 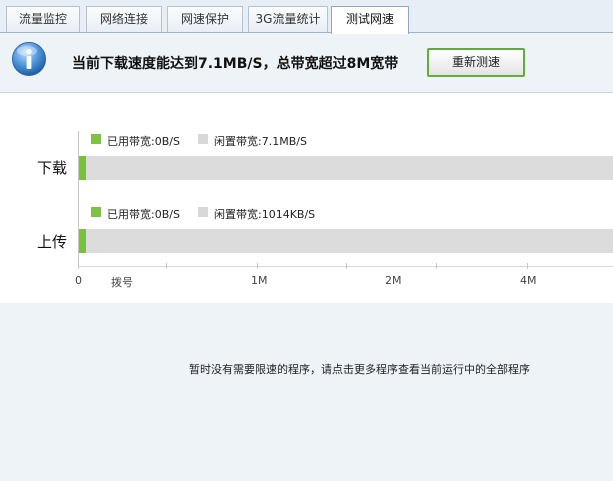 What do you see at coordinates (260, 141) in the screenshot?
I see `legend-idle-download: 闲置带宽:7.1MB/S` at bounding box center [260, 141].